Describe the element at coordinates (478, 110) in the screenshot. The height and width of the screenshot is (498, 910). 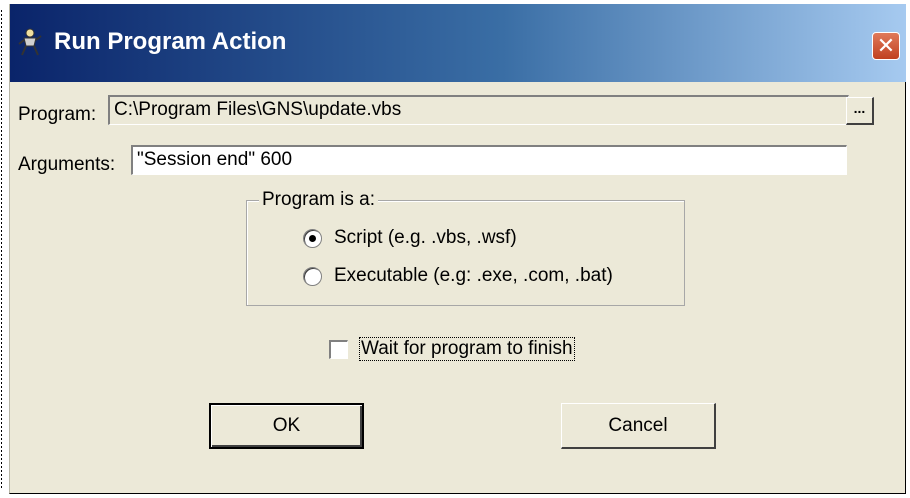
I see `program-path-field: C:\Program Files\GNS\update.vbs` at that location.